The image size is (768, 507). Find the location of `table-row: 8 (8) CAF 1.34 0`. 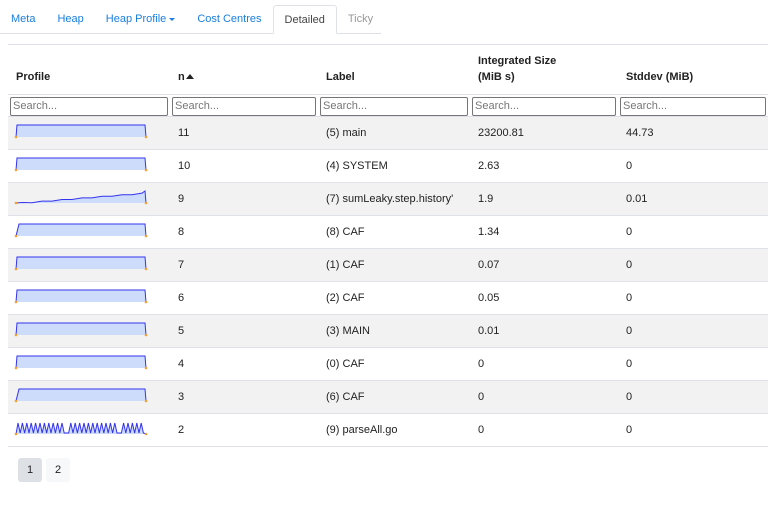

table-row: 8 (8) CAF 1.34 0 is located at coordinates (388, 231).